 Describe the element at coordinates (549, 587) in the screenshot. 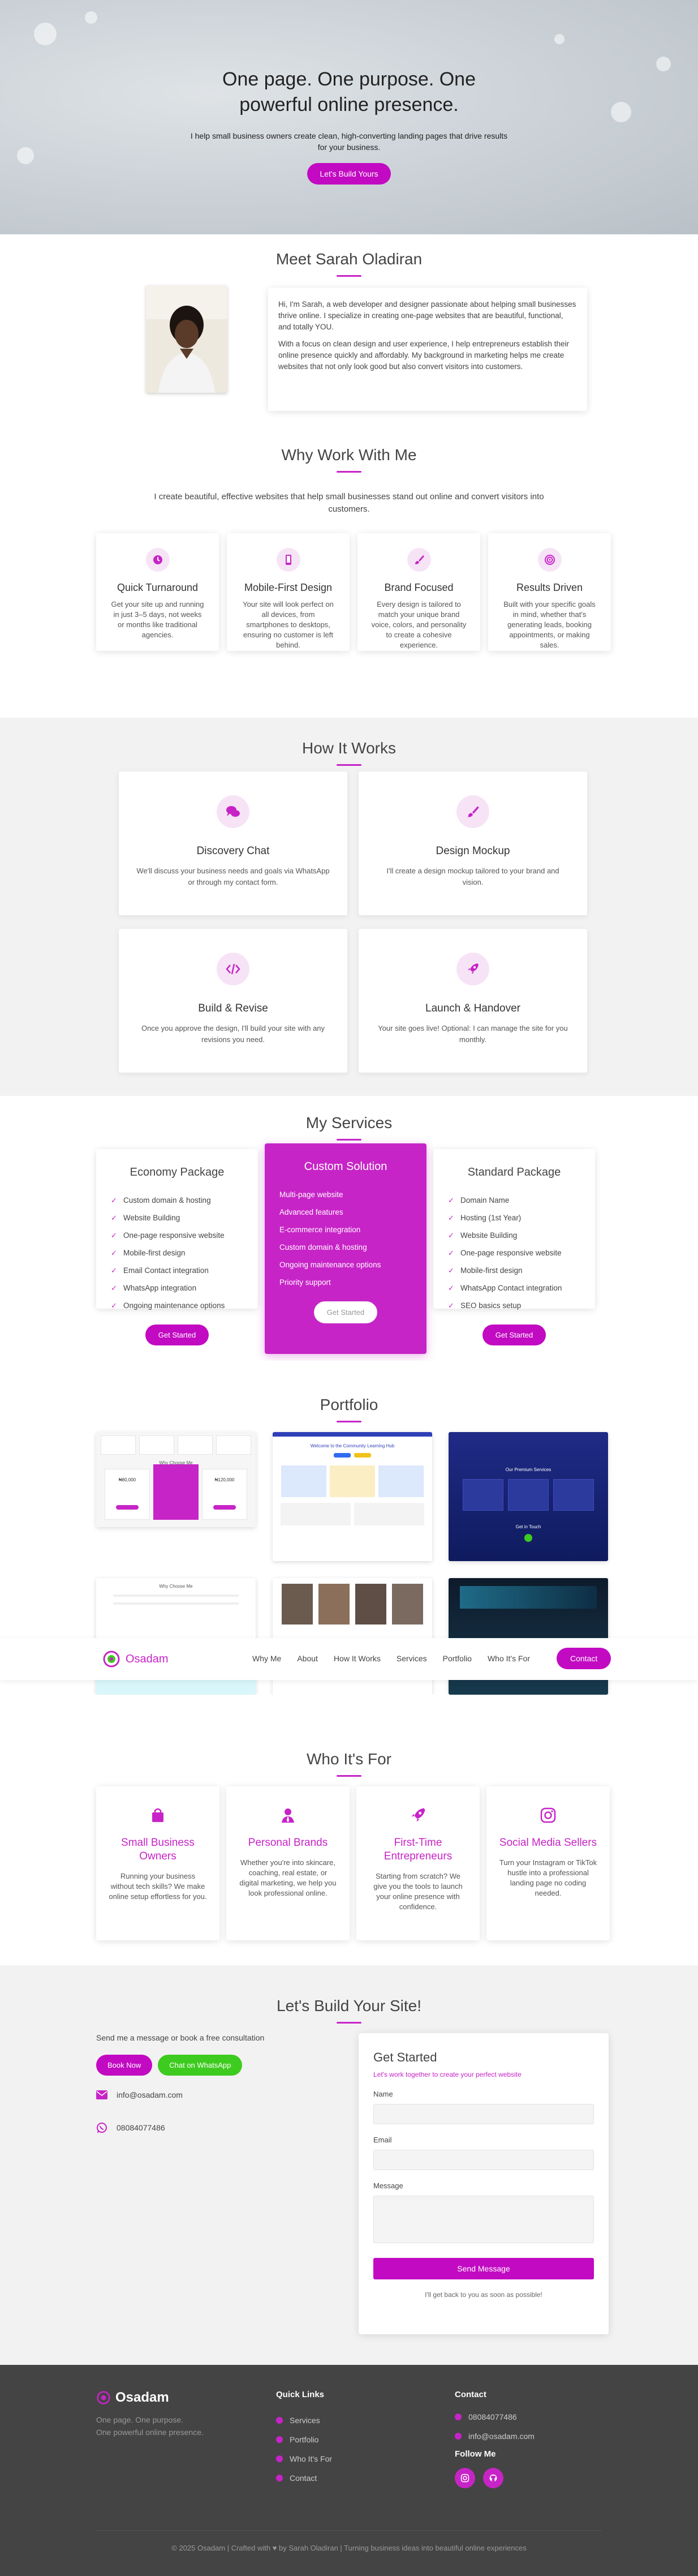

I see `why-card-title: Results Driven` at that location.